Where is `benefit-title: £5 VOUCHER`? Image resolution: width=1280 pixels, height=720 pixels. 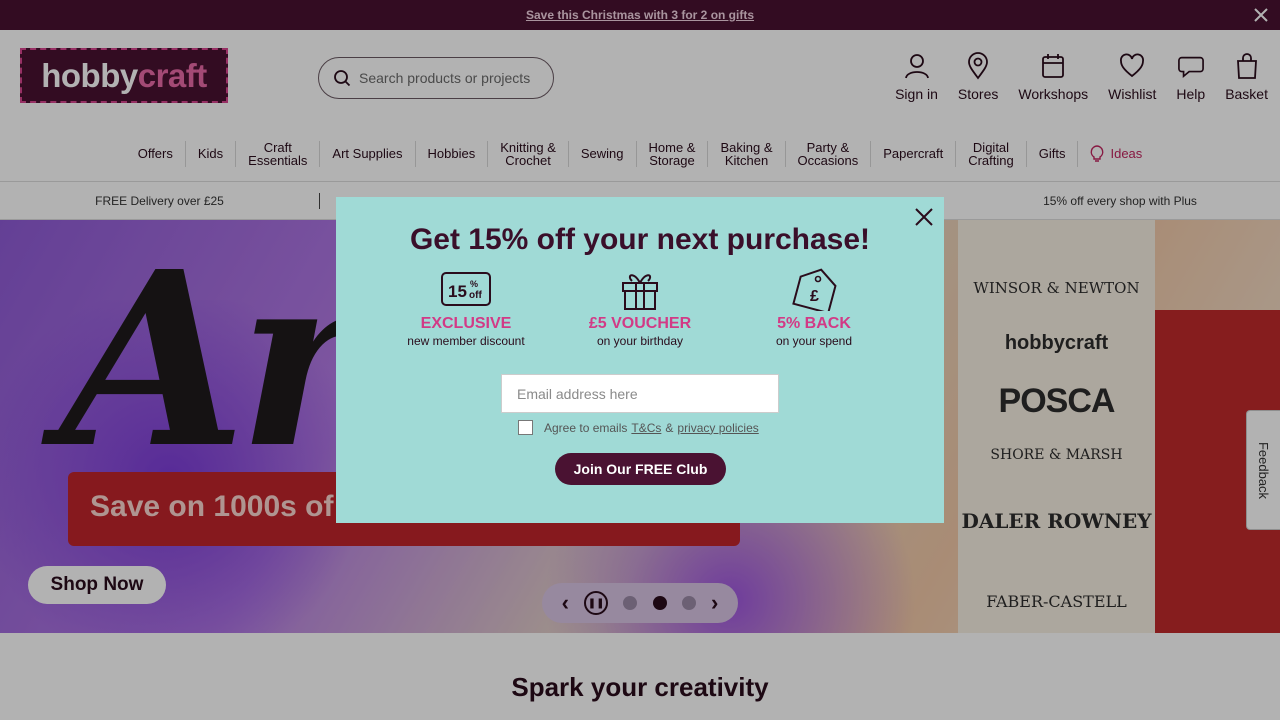
benefit-title: £5 VOUCHER is located at coordinates (640, 323).